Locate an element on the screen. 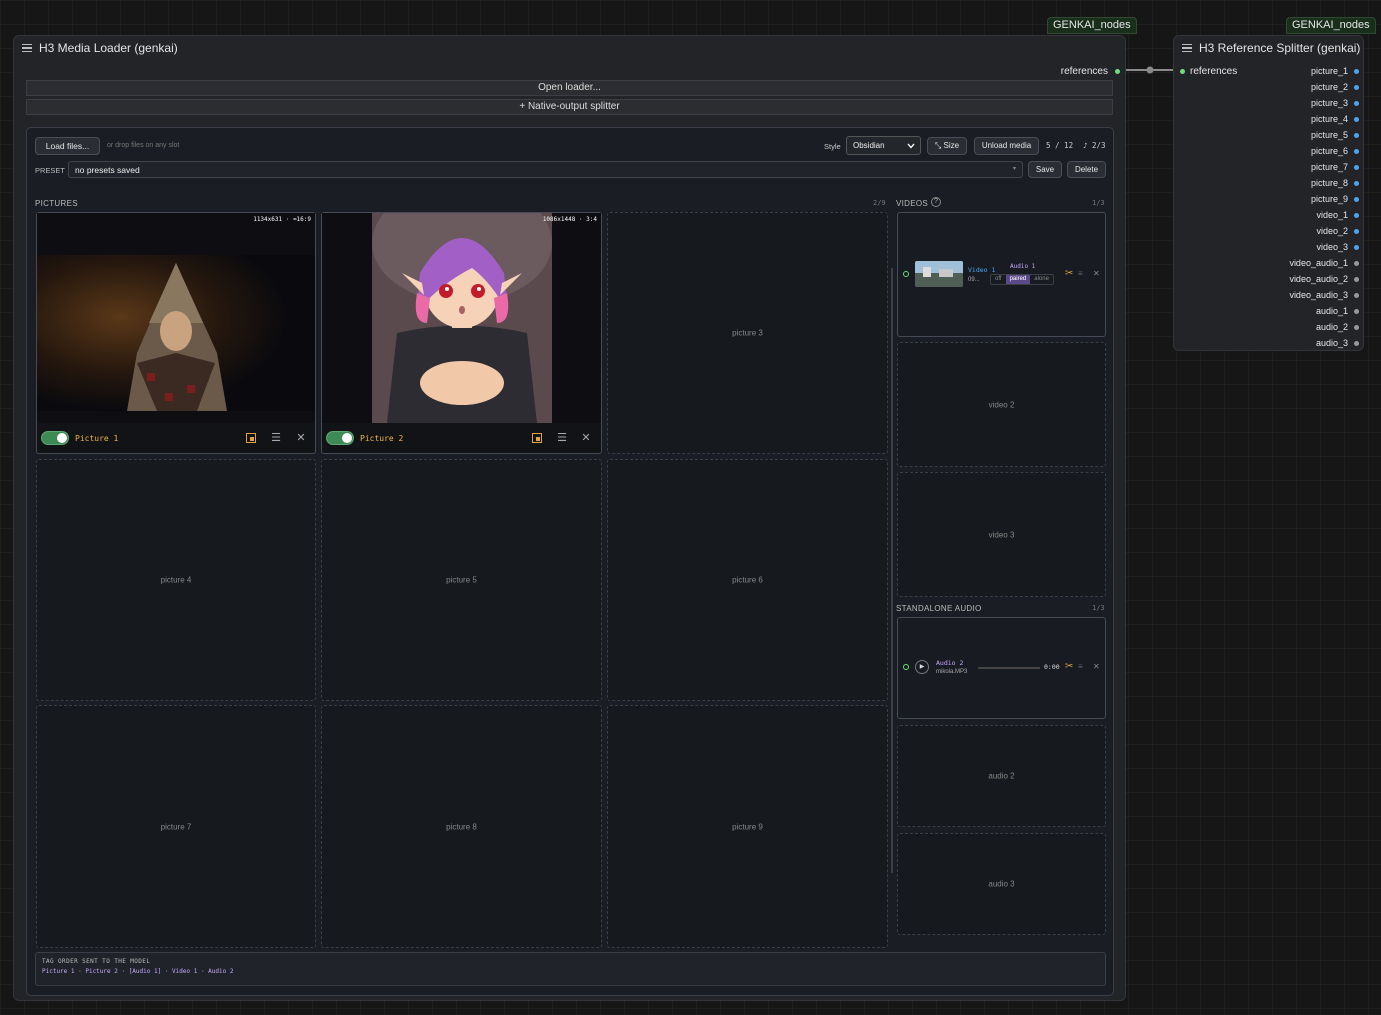 The image size is (1381, 1015). picture-2-toggle is located at coordinates (340, 438).